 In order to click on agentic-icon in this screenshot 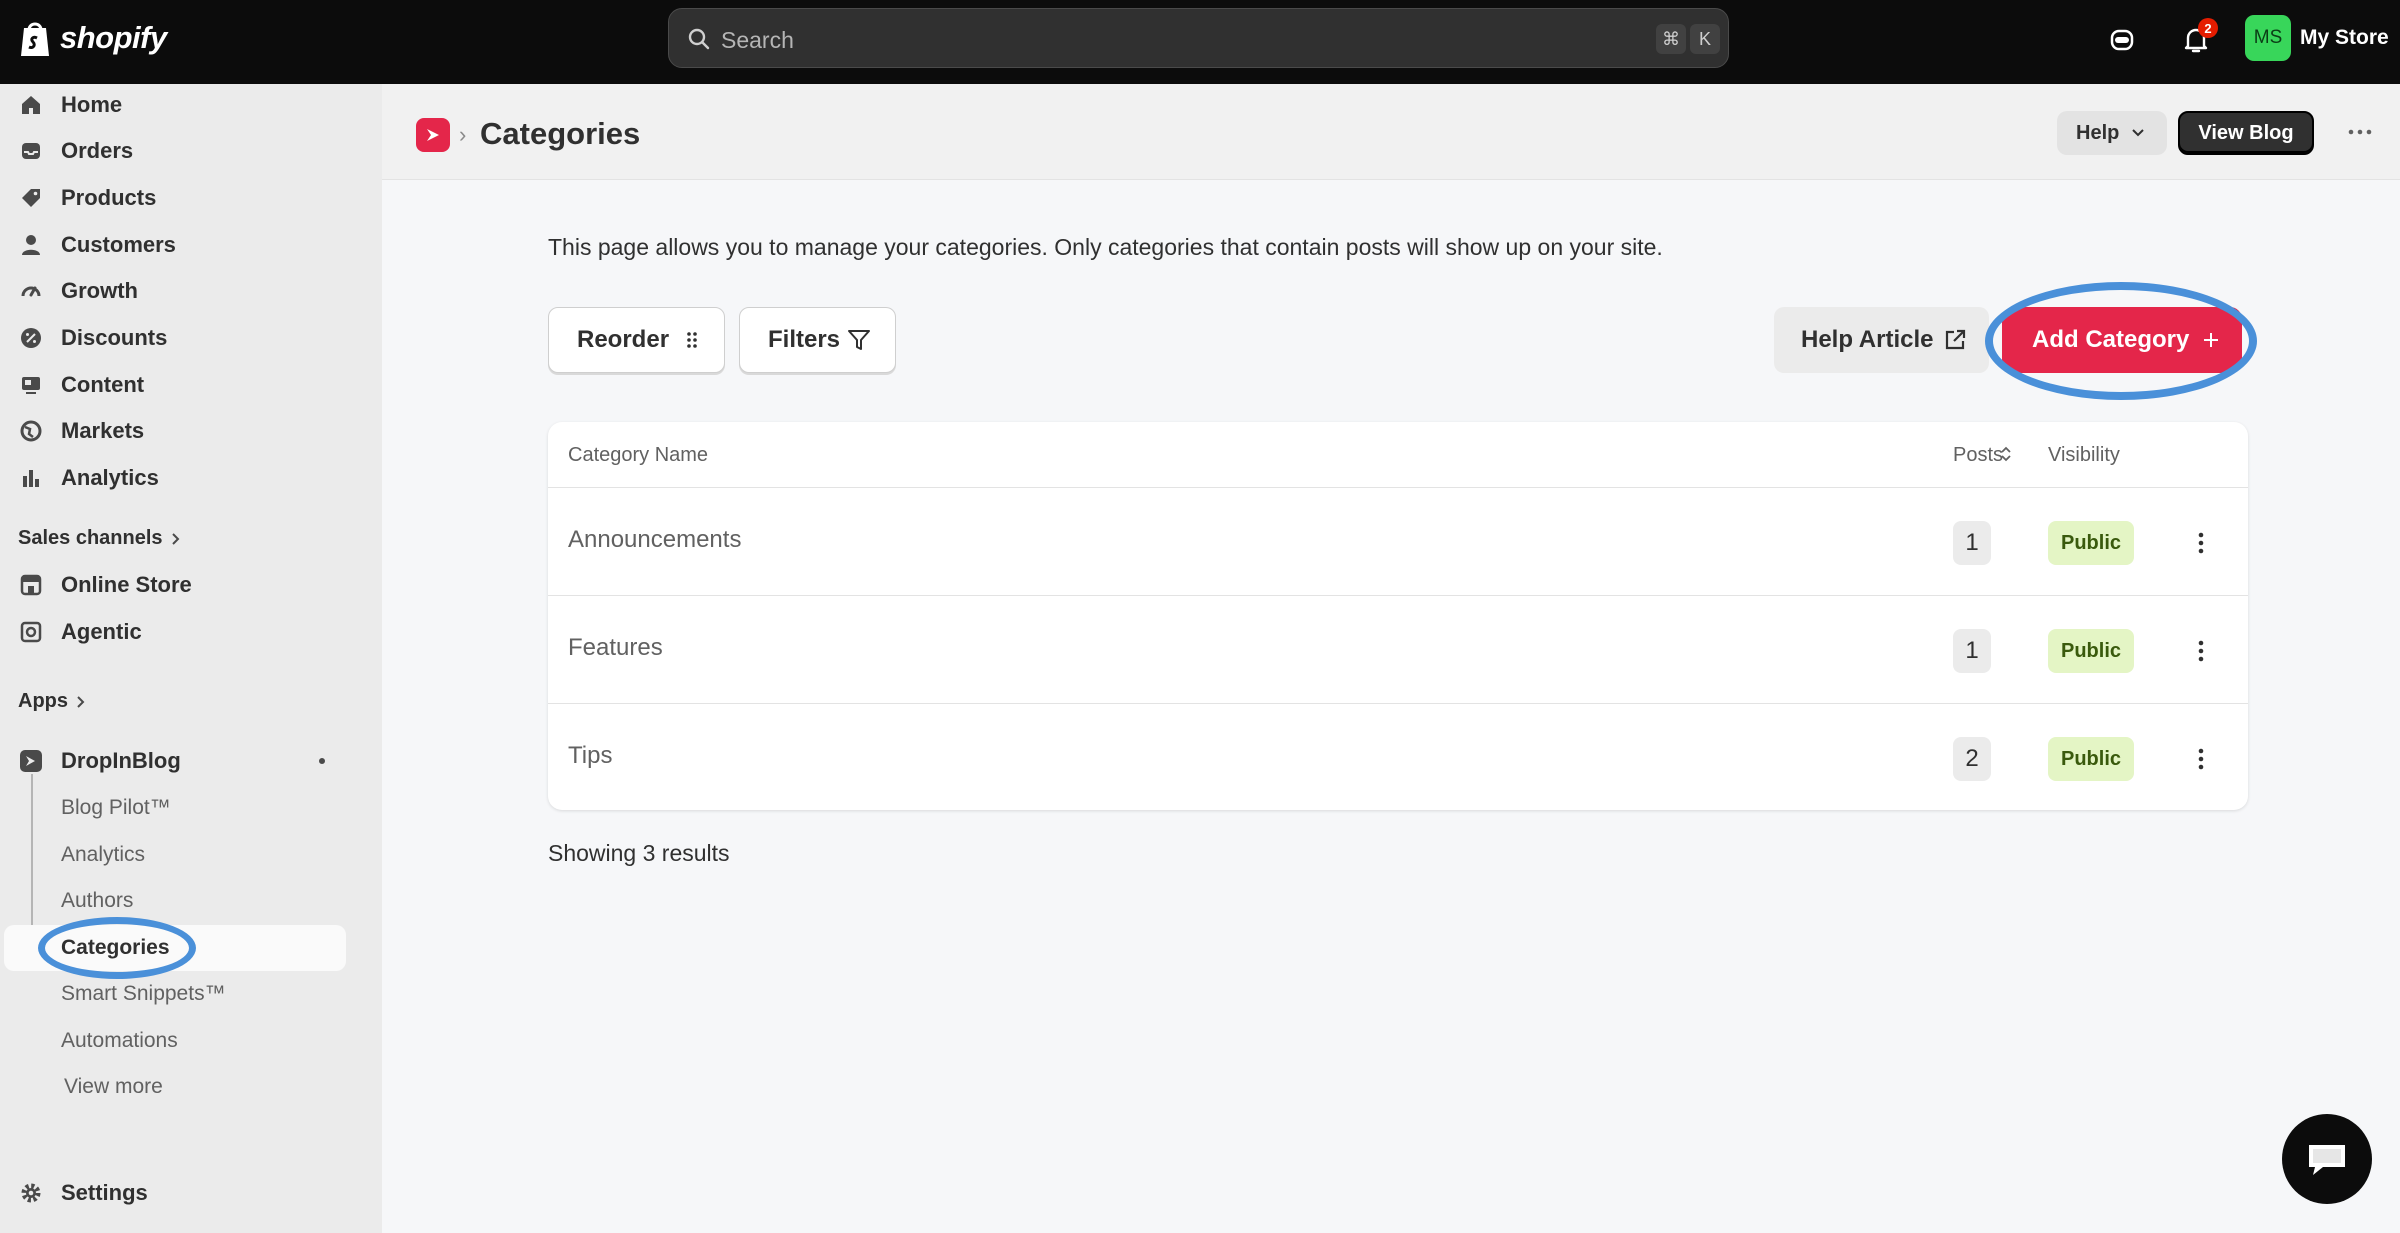, I will do `click(31, 632)`.